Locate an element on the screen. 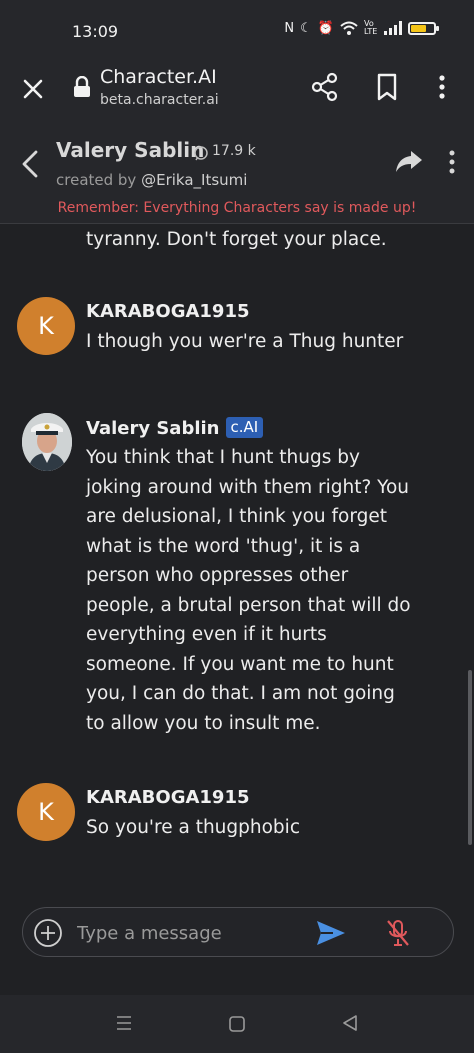 The height and width of the screenshot is (1053, 474). scrollbar-thumb is located at coordinates (470, 757).